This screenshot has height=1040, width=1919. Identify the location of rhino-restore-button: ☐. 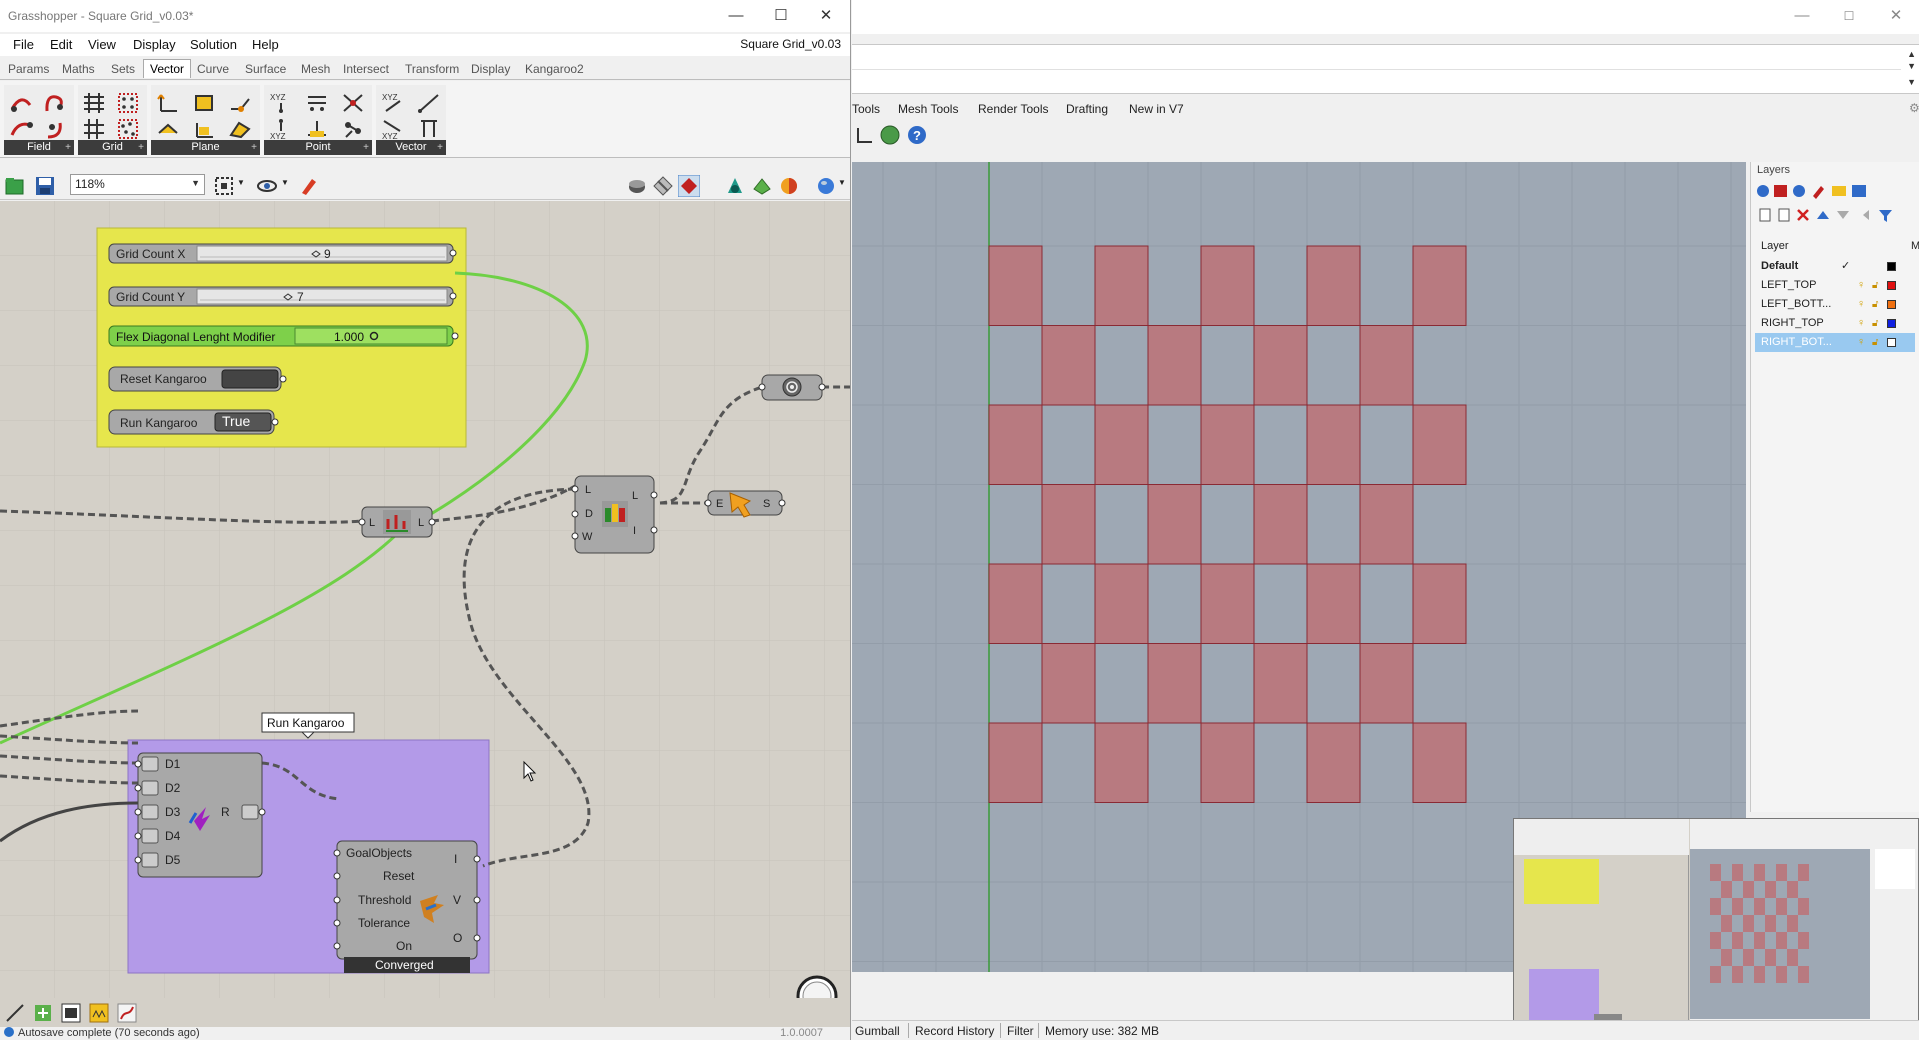
(1849, 16).